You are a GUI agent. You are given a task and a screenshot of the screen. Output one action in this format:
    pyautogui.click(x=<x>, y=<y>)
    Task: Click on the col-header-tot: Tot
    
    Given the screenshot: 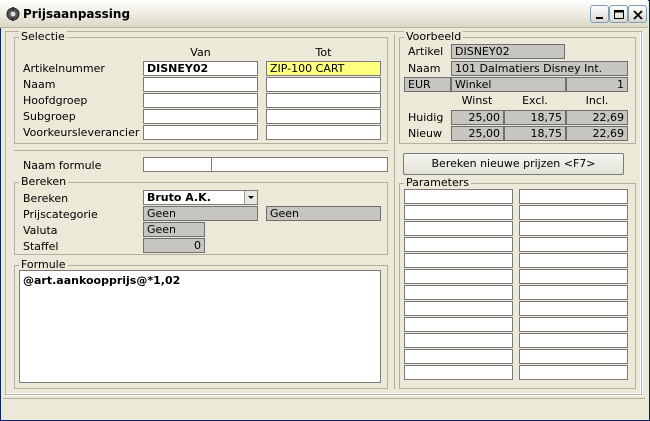 What is the action you would take?
    pyautogui.click(x=323, y=52)
    